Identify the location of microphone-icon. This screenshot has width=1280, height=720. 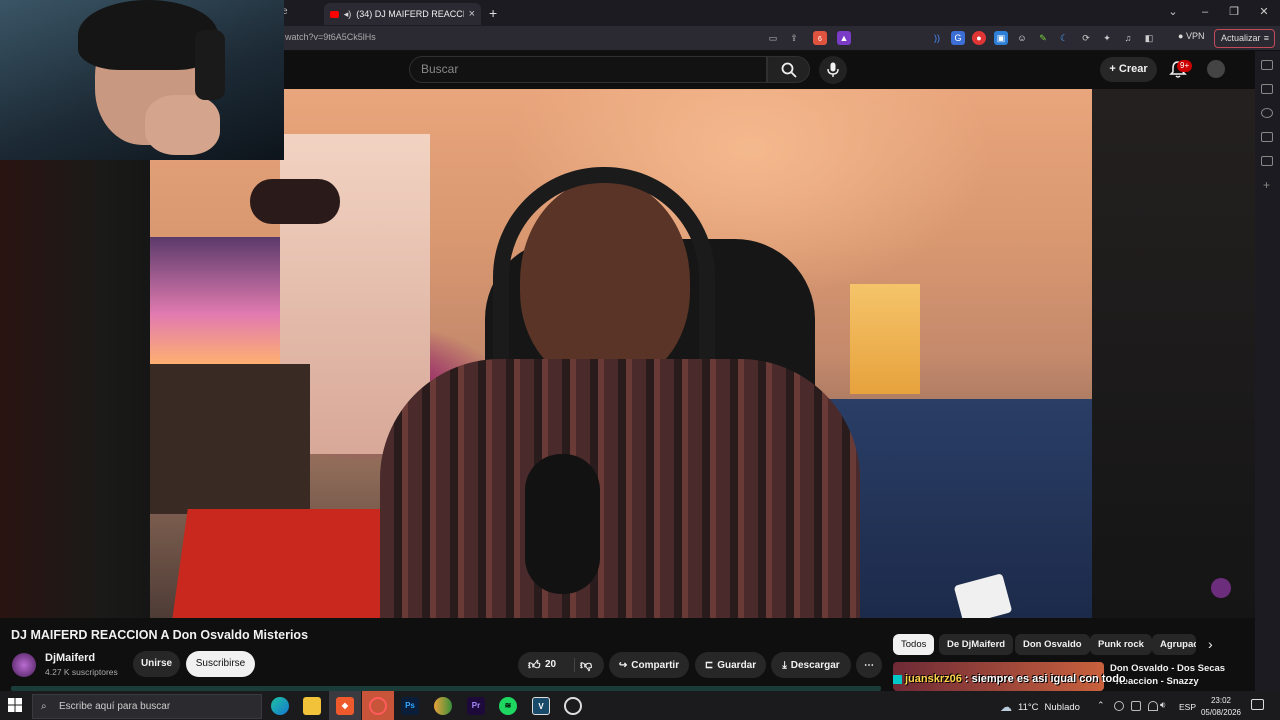
(833, 69).